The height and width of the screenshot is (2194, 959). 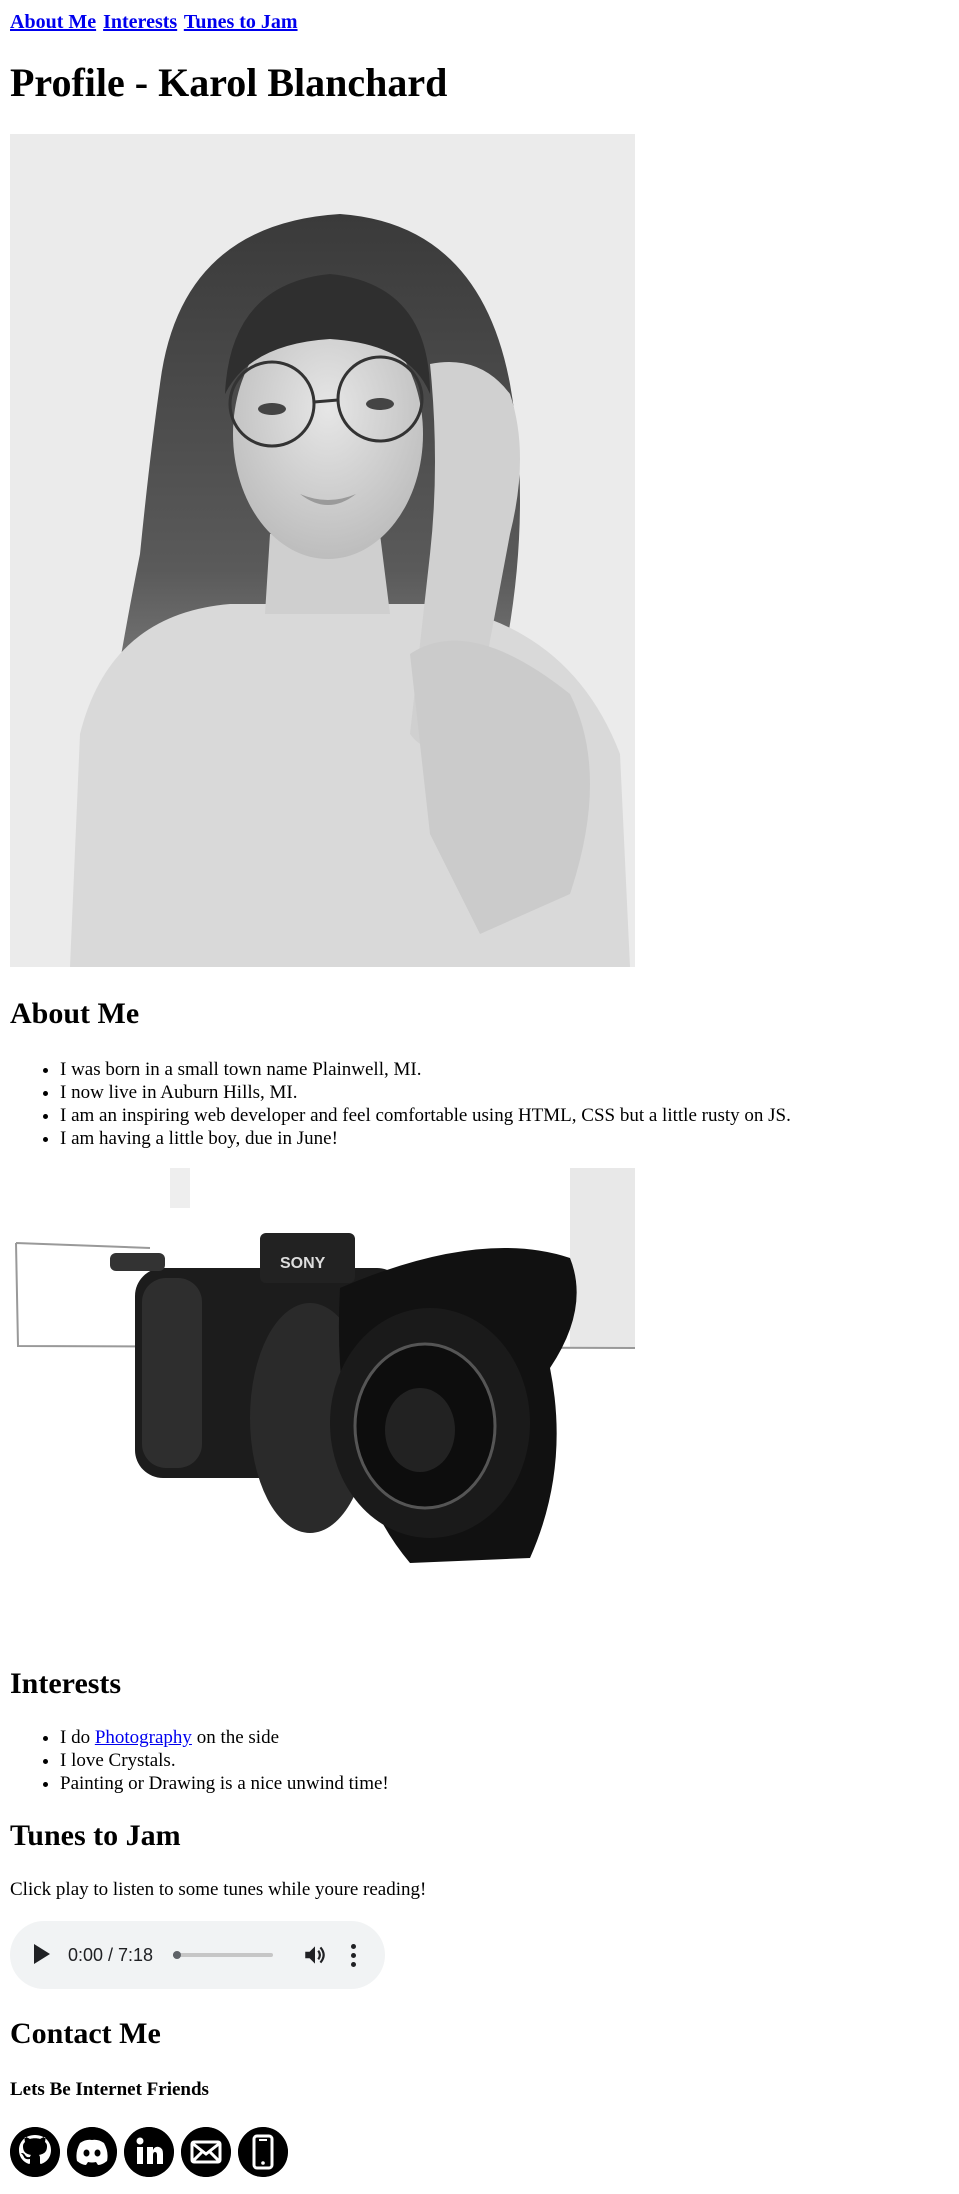 I want to click on page-title: Profile - Karol Blanchard, so click(x=229, y=82).